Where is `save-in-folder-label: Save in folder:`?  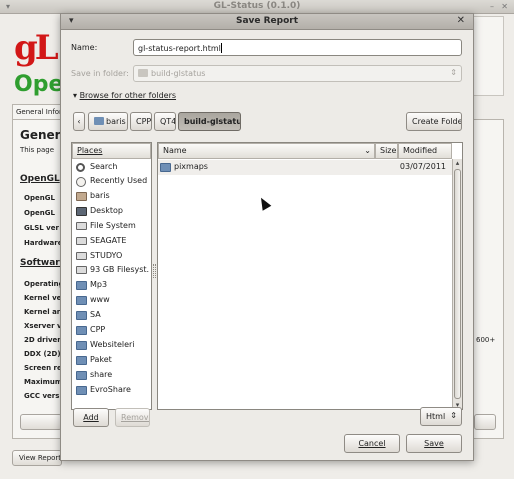
save-in-folder-label: Save in folder: is located at coordinates (100, 73).